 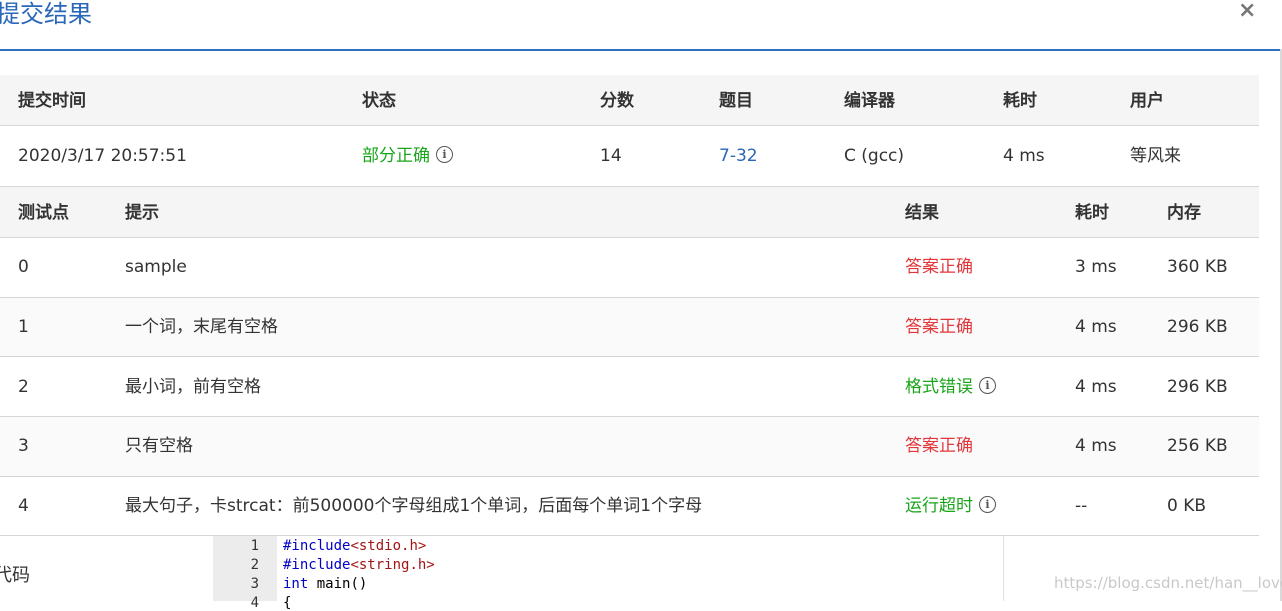 What do you see at coordinates (23, 267) in the screenshot?
I see `testcase-id: 0` at bounding box center [23, 267].